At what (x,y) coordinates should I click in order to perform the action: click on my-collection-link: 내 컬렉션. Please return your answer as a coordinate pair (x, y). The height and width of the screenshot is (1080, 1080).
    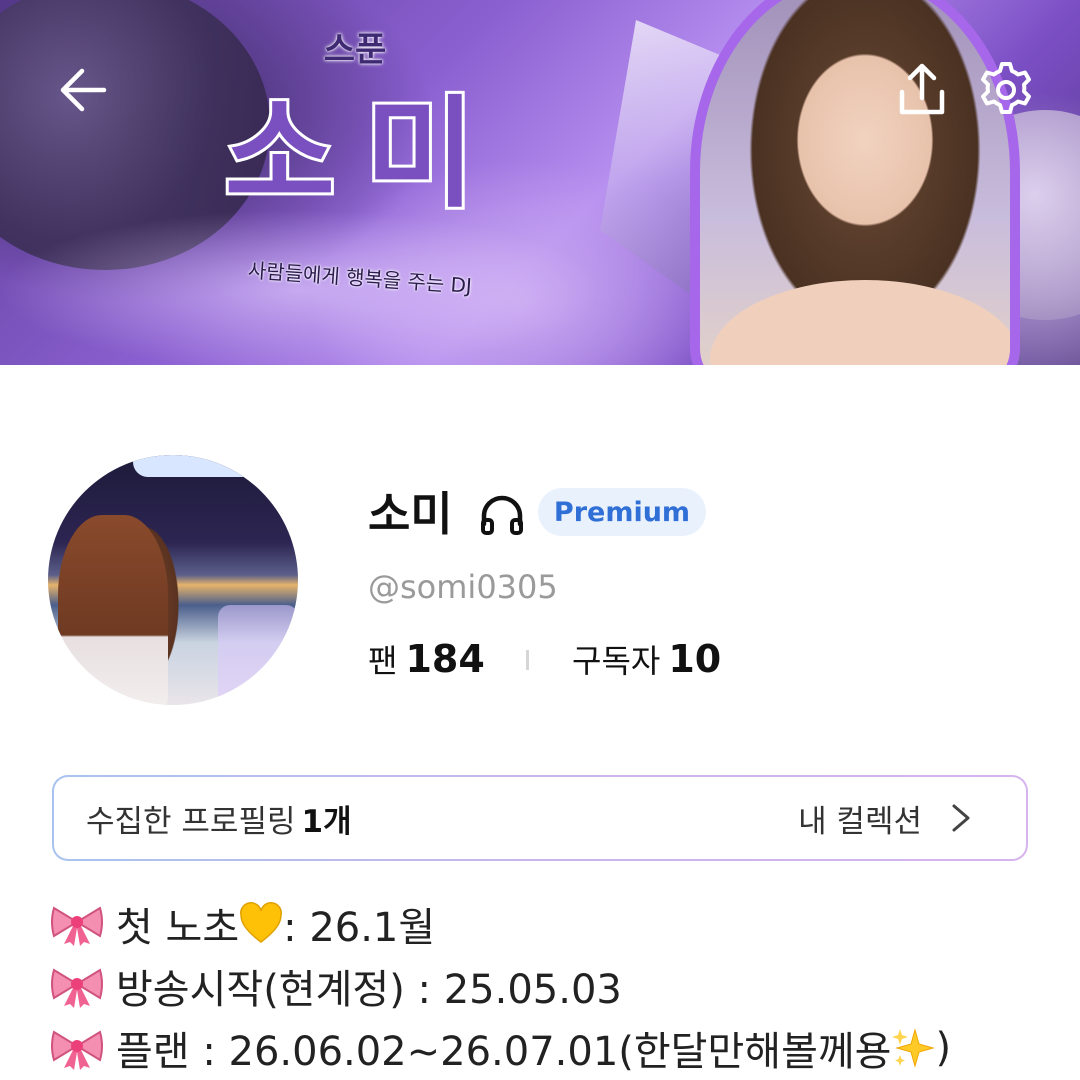
    Looking at the image, I should click on (886, 818).